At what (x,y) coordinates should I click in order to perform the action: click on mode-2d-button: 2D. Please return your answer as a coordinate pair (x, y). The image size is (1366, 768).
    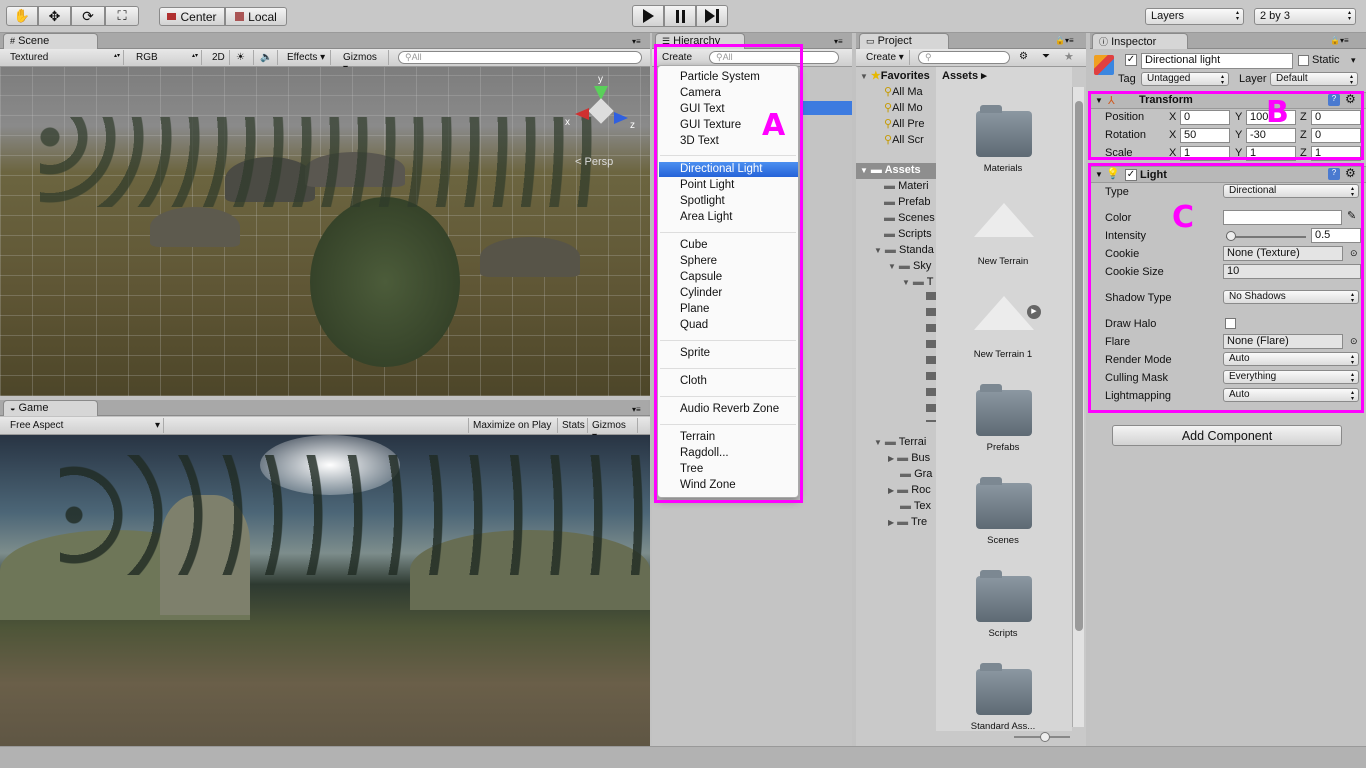
    Looking at the image, I should click on (219, 57).